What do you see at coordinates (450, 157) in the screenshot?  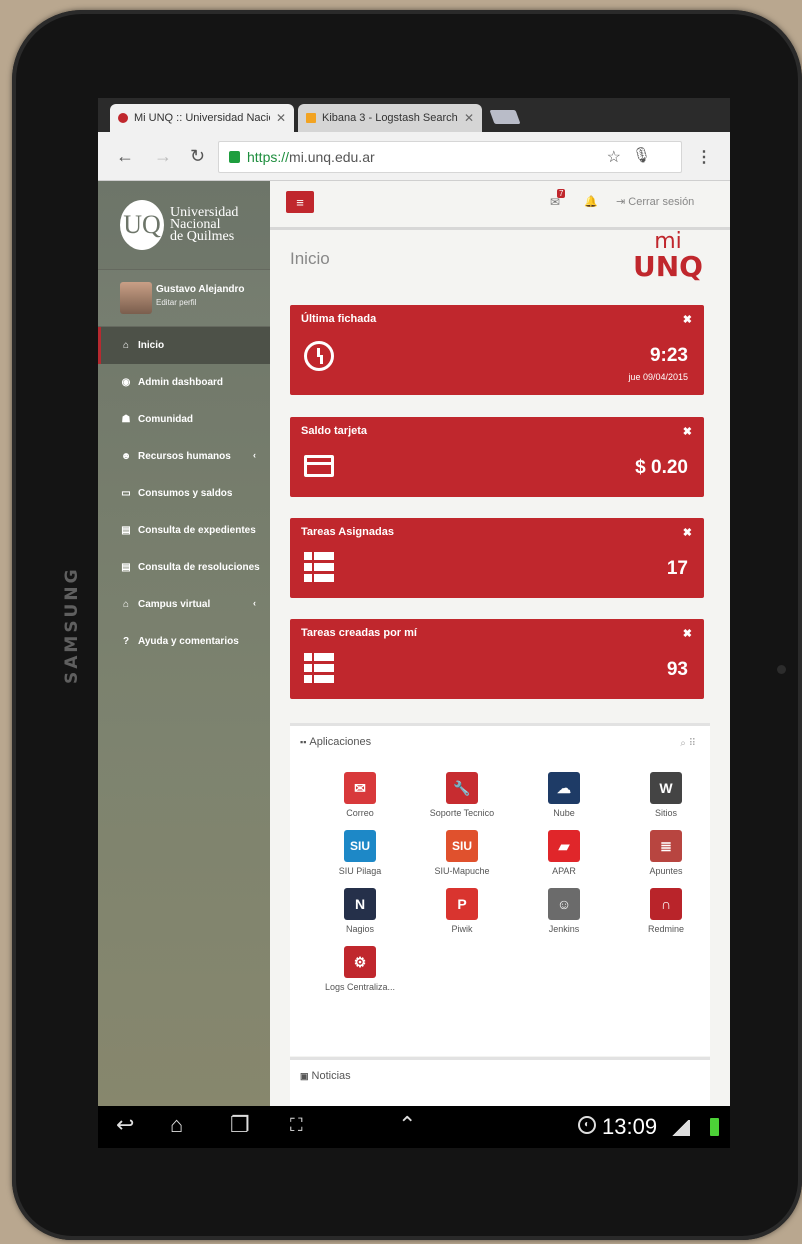 I see `url-input: https://mi.unq.edu.ar ☆ 🎙` at bounding box center [450, 157].